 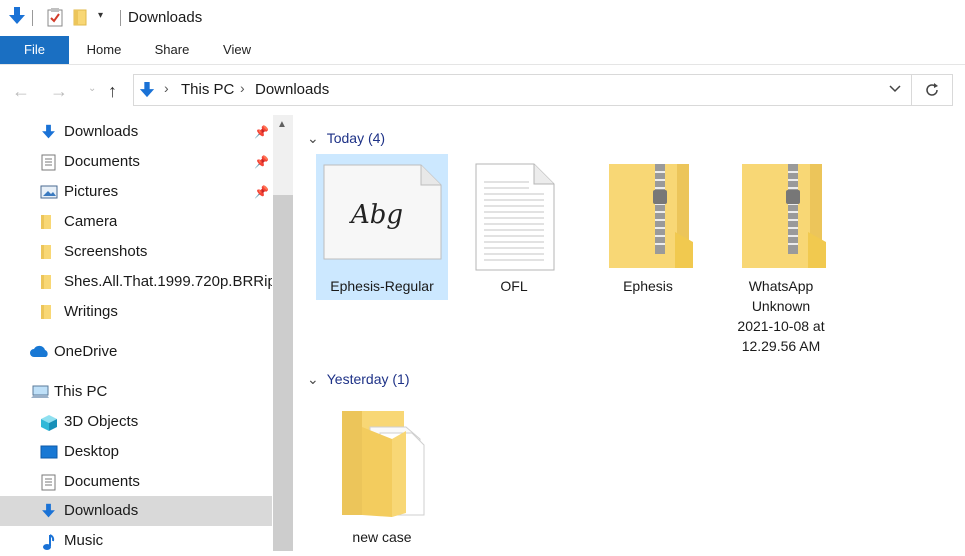 What do you see at coordinates (136, 352) in the screenshot?
I see `sidebar-item-onedrive: OneDrive` at bounding box center [136, 352].